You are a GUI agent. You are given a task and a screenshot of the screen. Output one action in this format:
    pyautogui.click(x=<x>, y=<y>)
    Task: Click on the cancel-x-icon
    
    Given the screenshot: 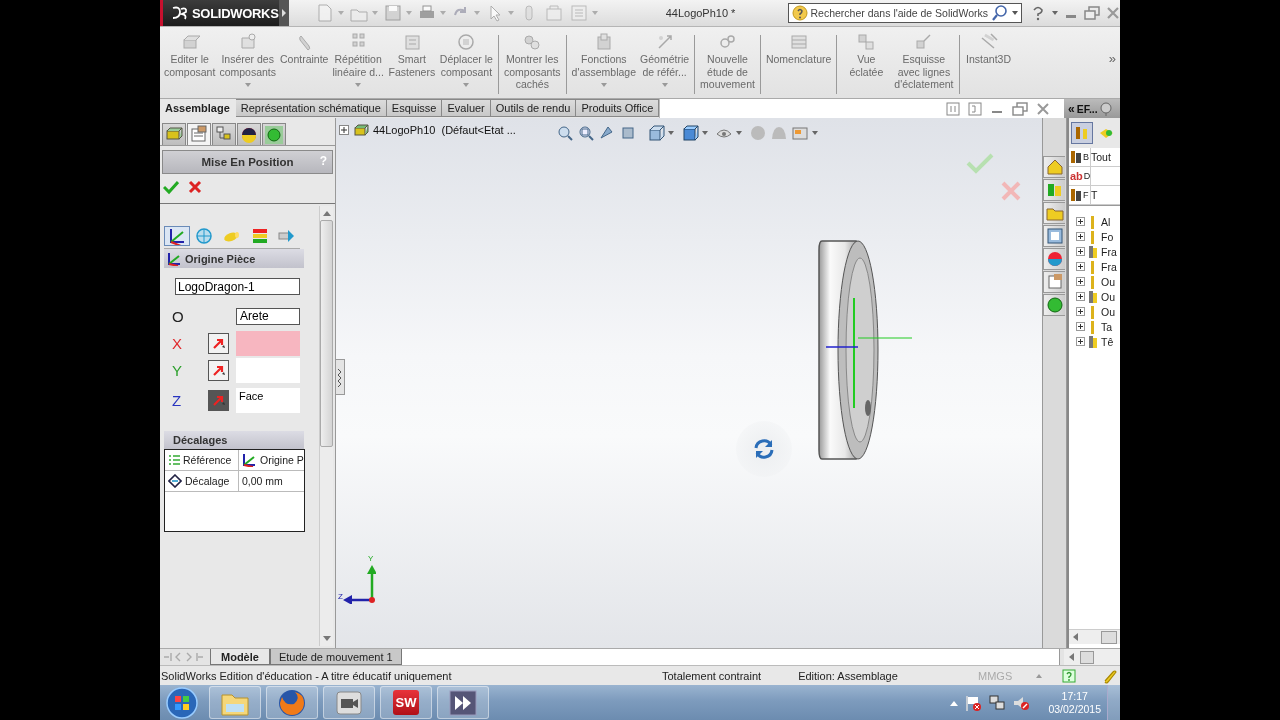 What is the action you would take?
    pyautogui.click(x=195, y=187)
    